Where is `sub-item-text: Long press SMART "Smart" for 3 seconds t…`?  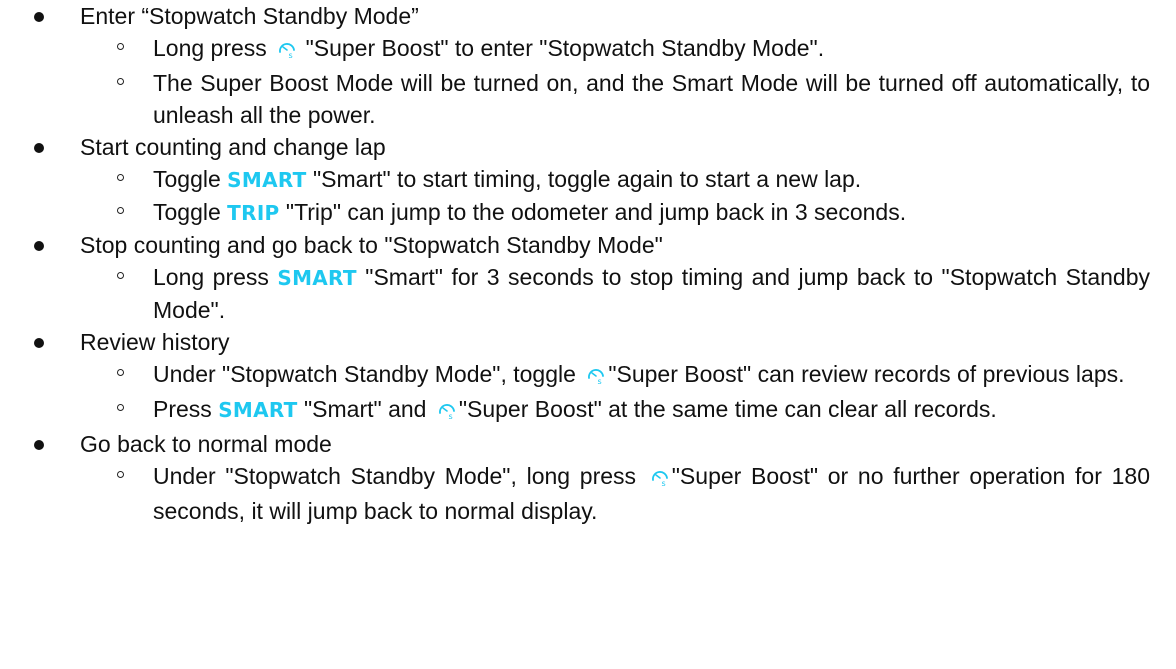 sub-item-text: Long press SMART "Smart" for 3 seconds t… is located at coordinates (664, 293).